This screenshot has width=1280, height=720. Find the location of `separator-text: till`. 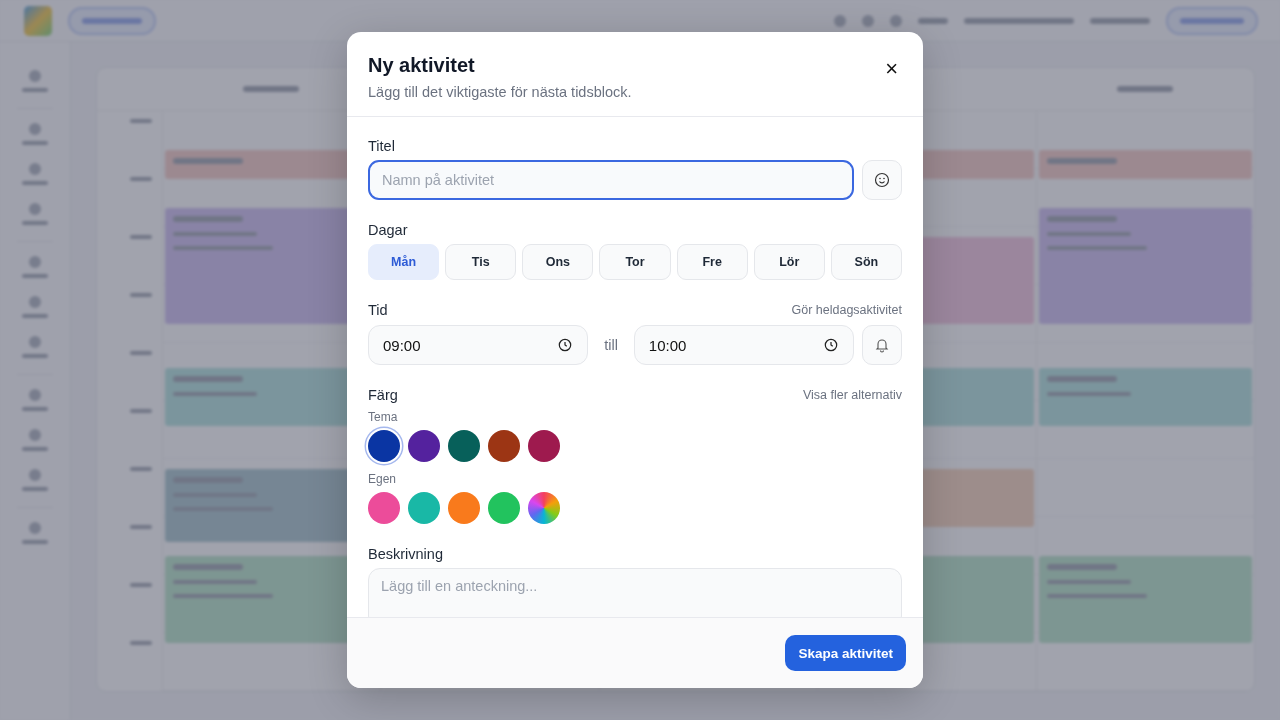

separator-text: till is located at coordinates (611, 345).